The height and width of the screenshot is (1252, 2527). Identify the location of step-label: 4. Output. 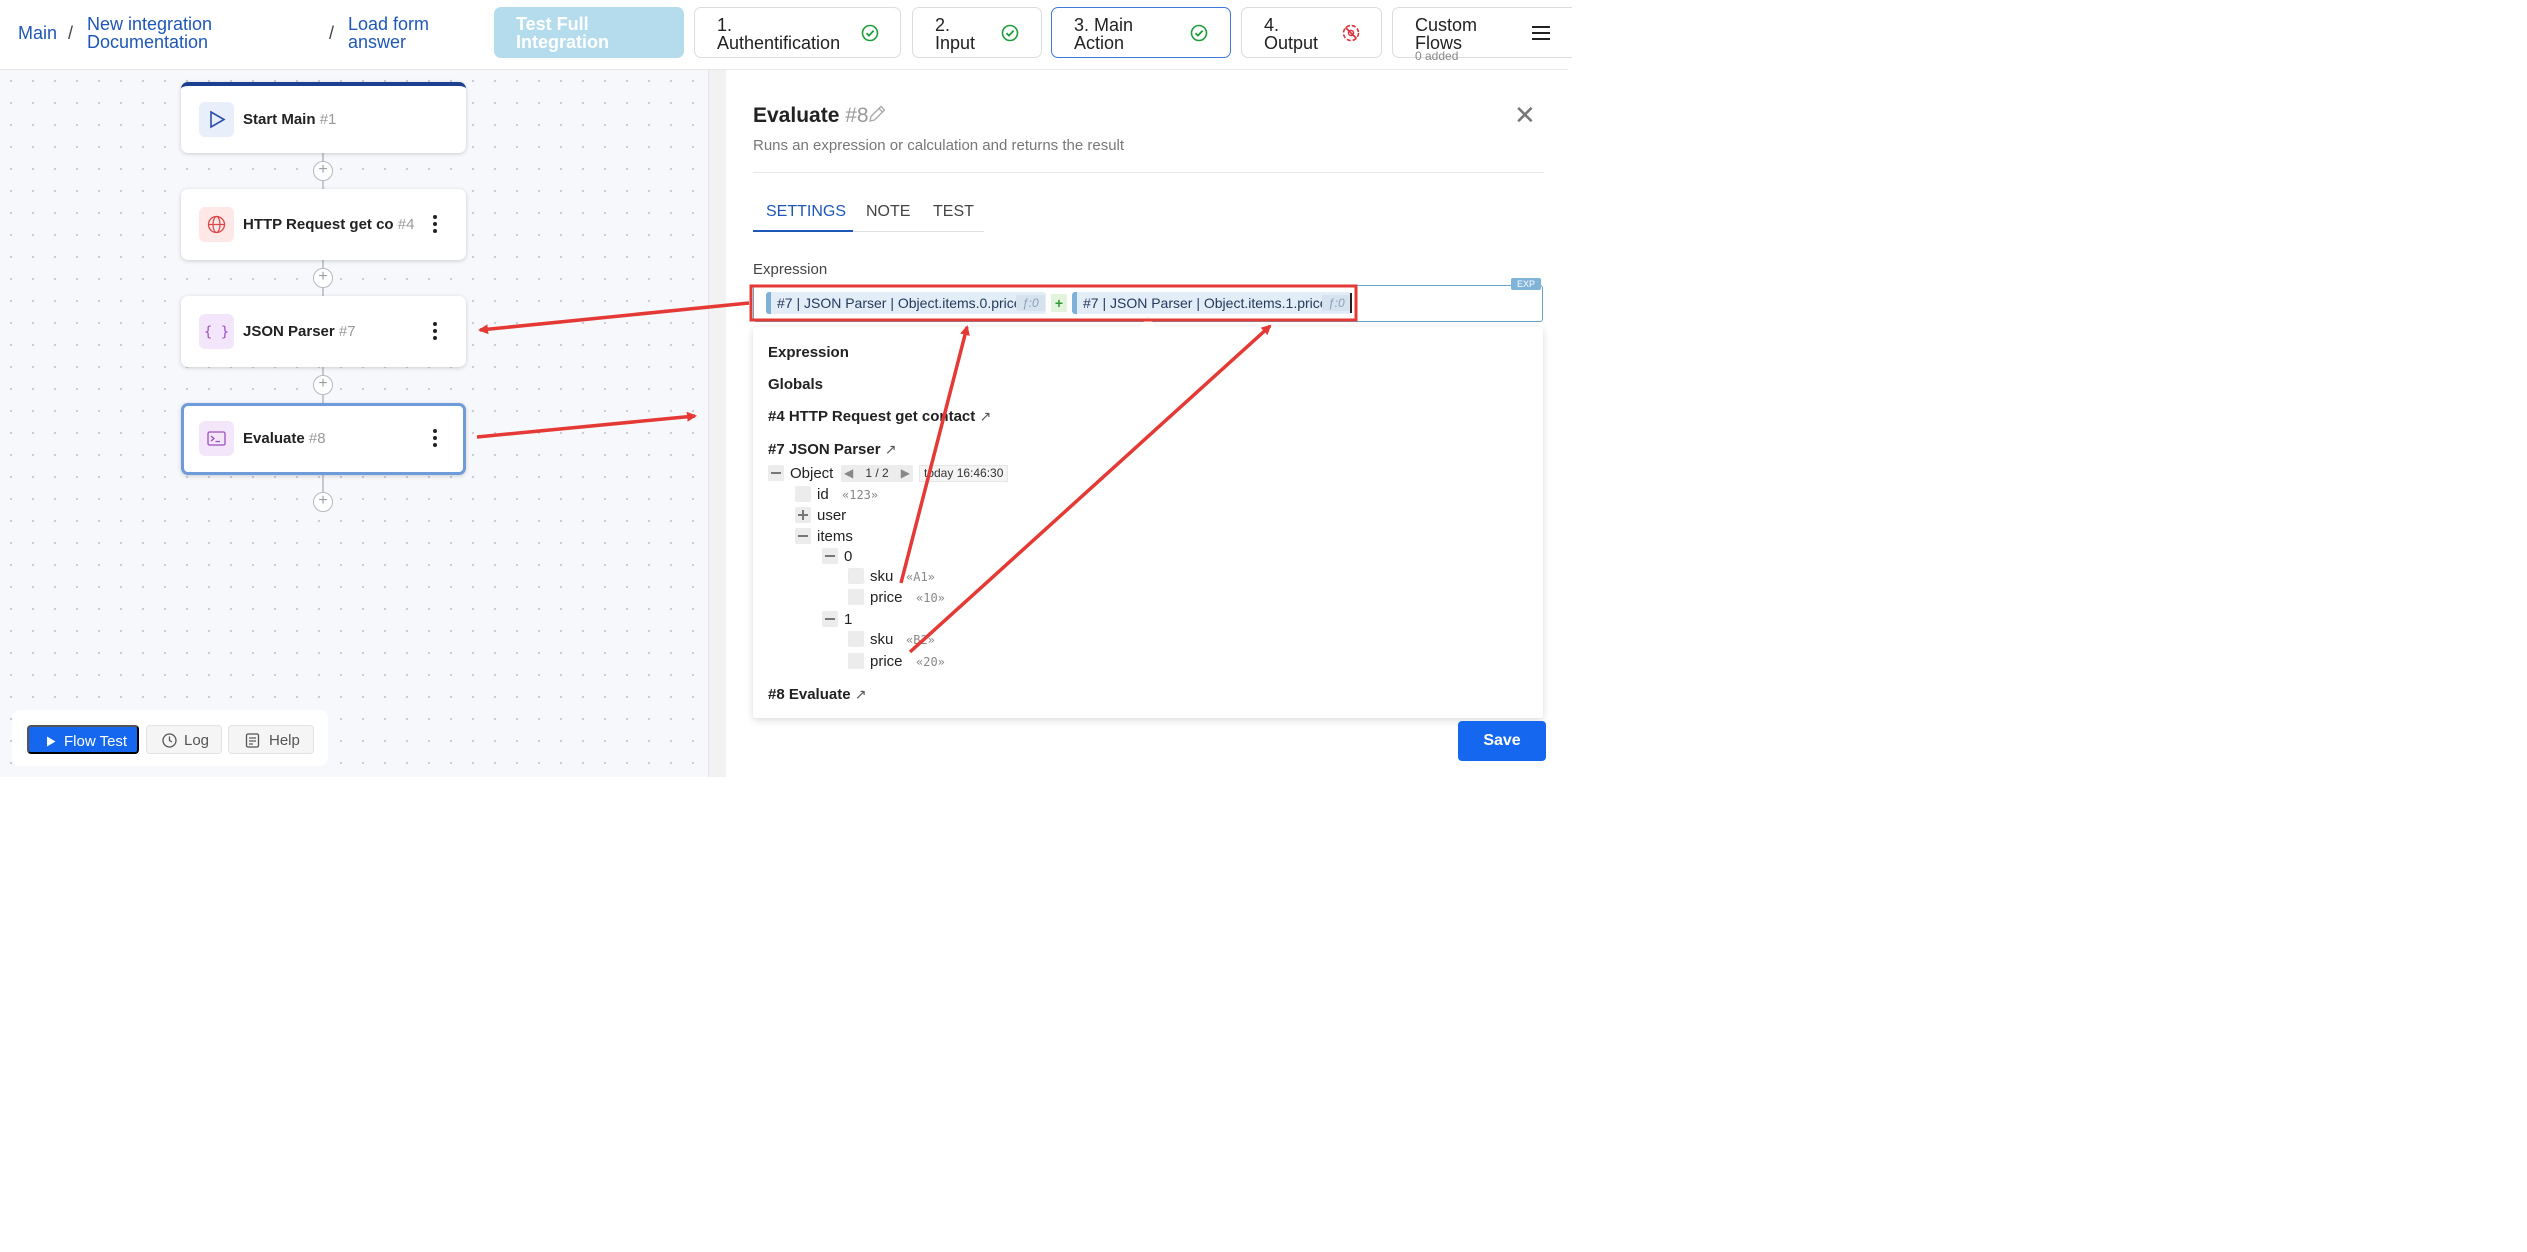
(1291, 34).